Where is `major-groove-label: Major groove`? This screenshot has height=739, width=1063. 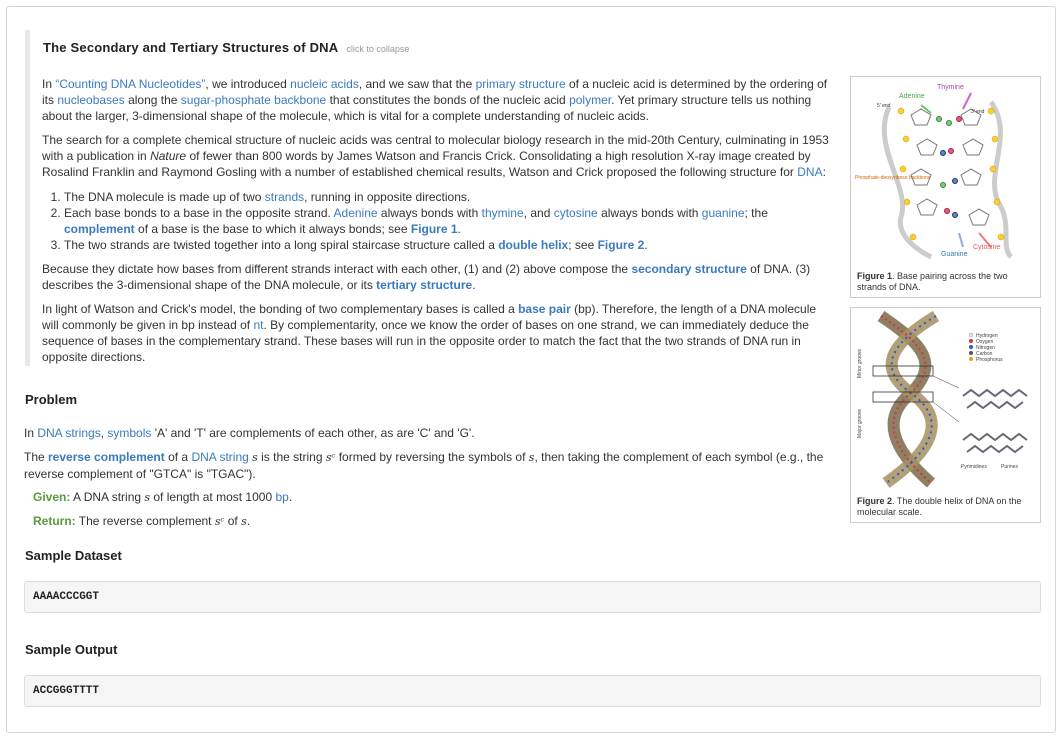
major-groove-label: Major groove is located at coordinates (860, 423).